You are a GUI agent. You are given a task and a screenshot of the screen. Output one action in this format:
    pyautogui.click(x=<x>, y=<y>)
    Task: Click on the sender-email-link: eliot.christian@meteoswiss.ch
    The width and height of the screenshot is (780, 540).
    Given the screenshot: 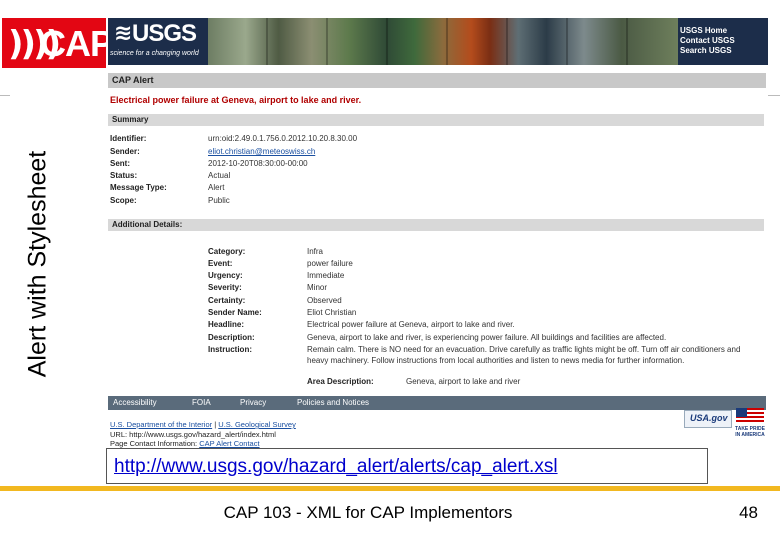 What is the action you would take?
    pyautogui.click(x=261, y=151)
    